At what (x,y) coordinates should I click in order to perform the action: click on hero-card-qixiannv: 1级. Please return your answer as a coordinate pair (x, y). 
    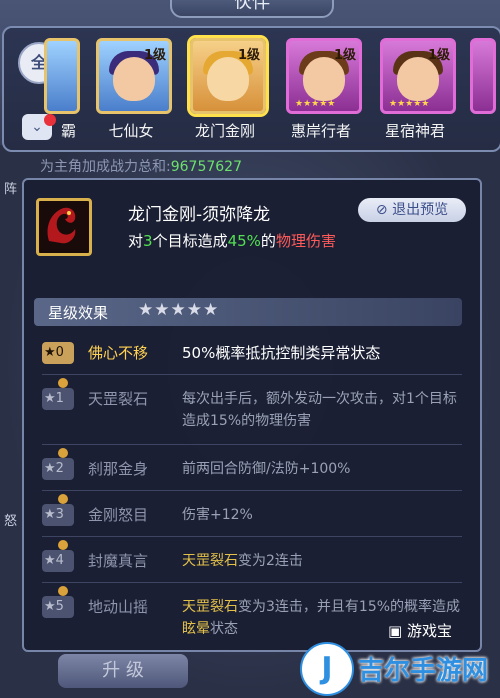
    Looking at the image, I should click on (134, 76).